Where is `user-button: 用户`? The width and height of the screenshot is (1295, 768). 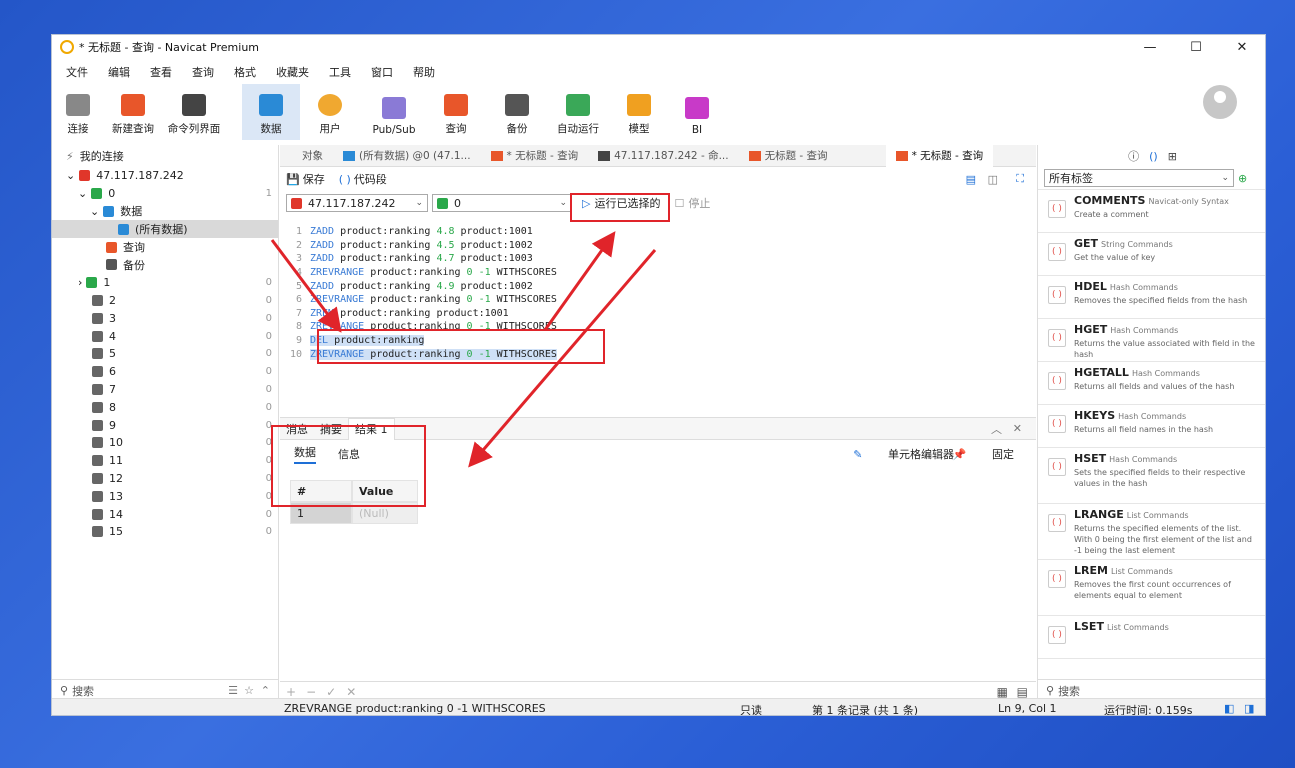
user-button: 用户 is located at coordinates (330, 112).